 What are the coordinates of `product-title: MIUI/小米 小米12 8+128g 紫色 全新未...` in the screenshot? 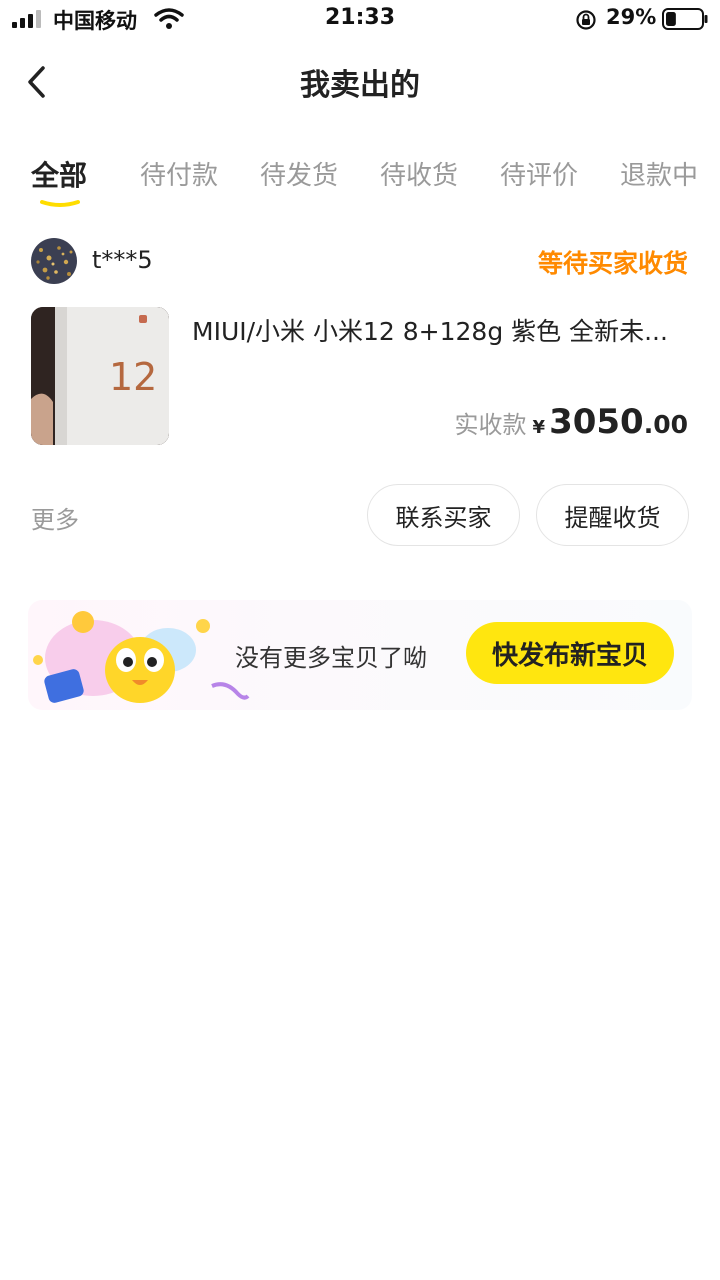 It's located at (442, 330).